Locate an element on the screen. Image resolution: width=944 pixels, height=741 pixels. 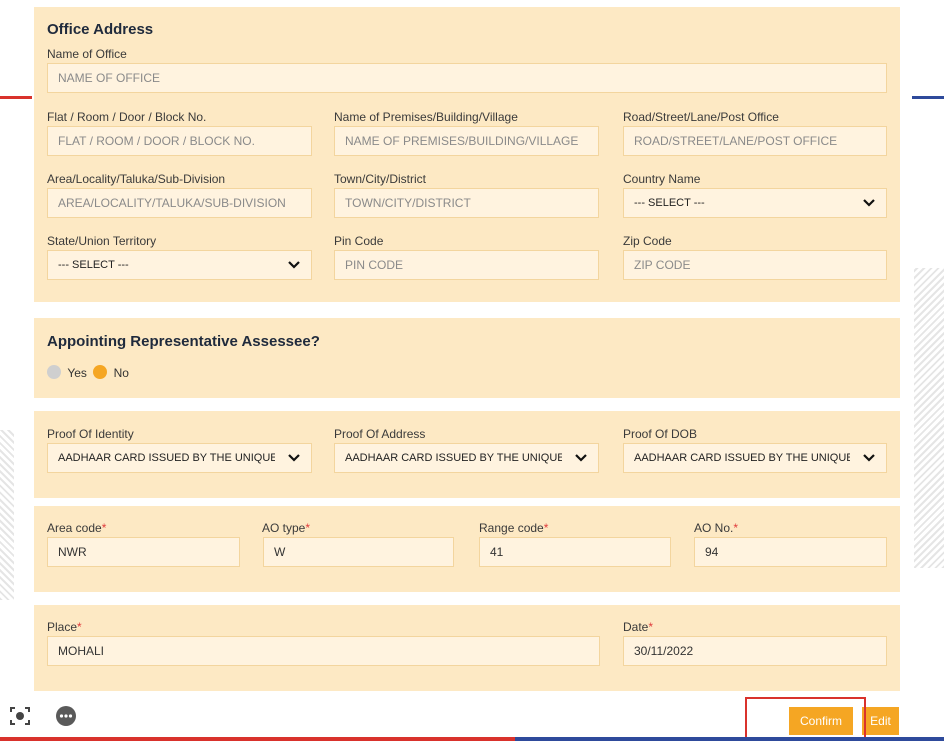
country-select-value: --- SELECT --- is located at coordinates (669, 203).